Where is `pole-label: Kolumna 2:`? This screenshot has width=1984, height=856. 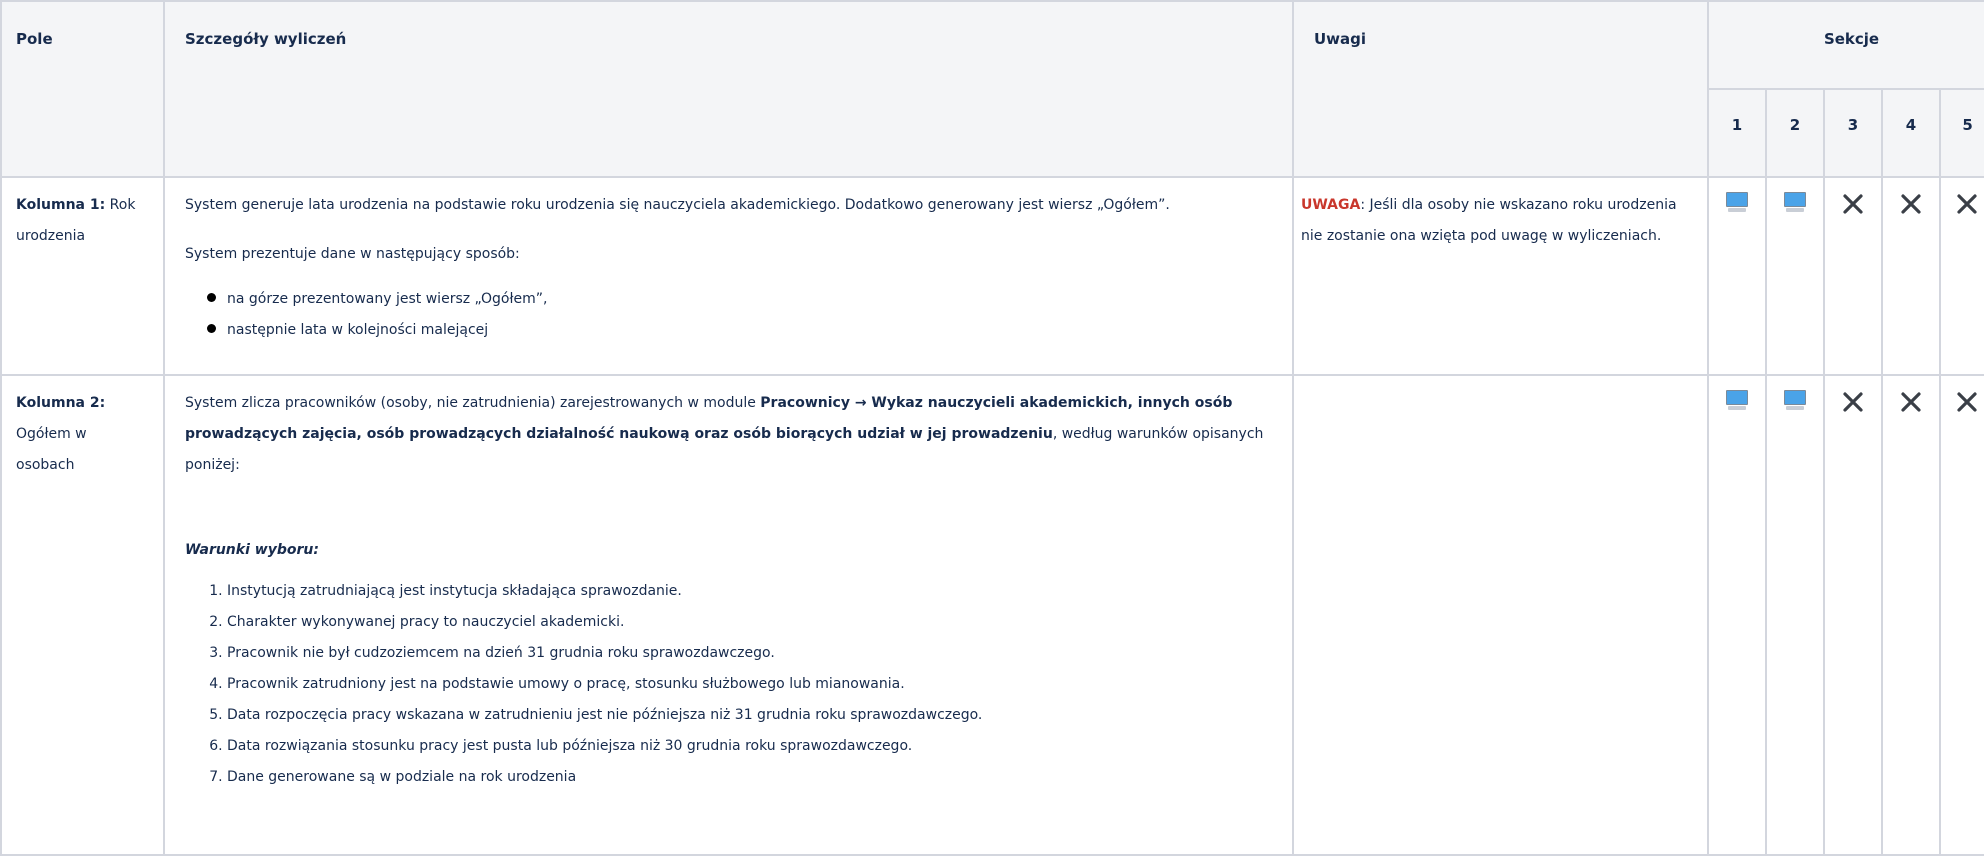
pole-label: Kolumna 2: is located at coordinates (61, 403).